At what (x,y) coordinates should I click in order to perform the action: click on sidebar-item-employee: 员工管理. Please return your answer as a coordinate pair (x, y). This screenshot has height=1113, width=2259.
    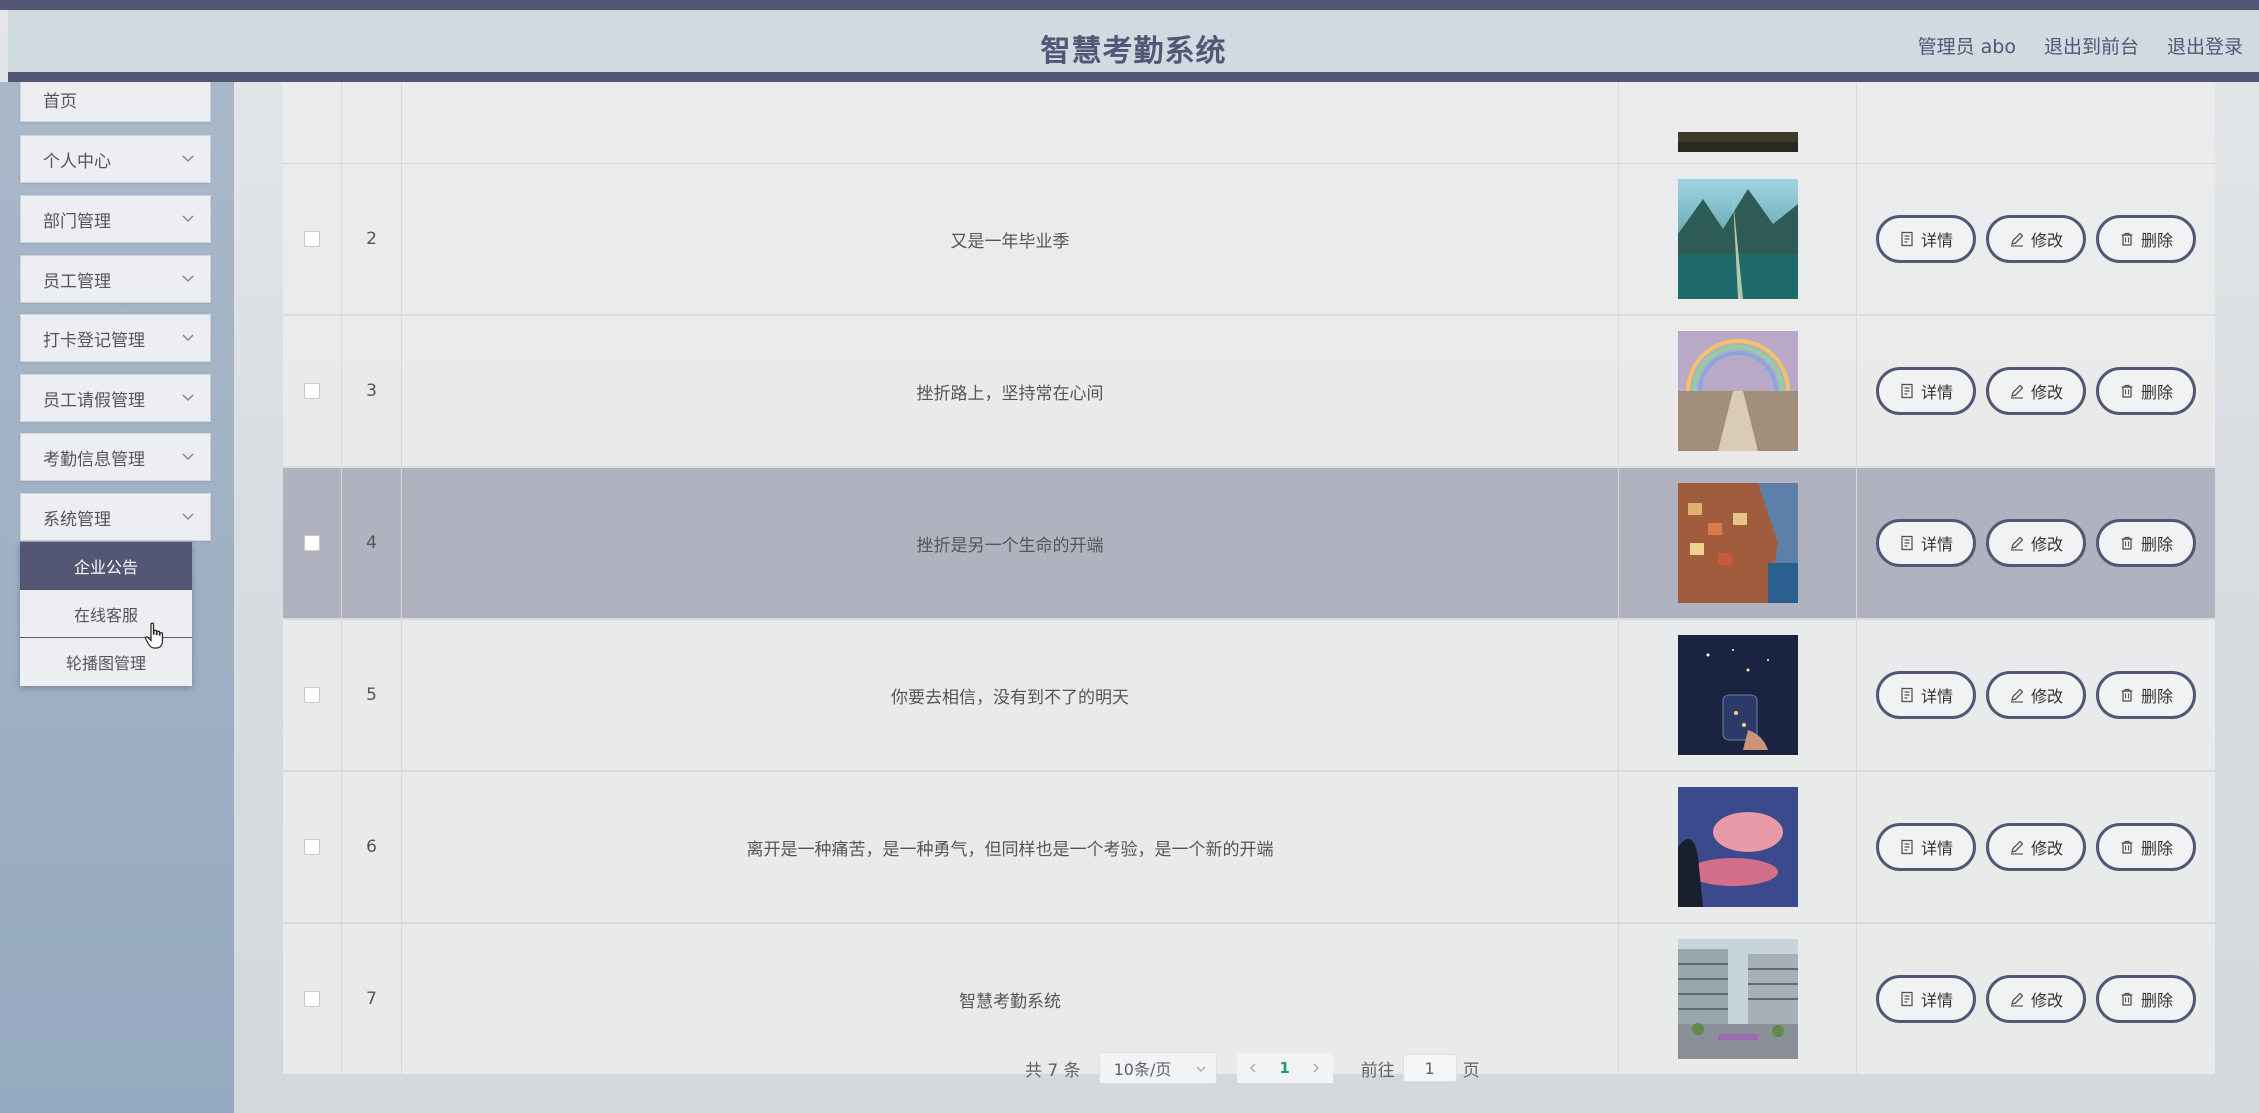
    Looking at the image, I should click on (115, 279).